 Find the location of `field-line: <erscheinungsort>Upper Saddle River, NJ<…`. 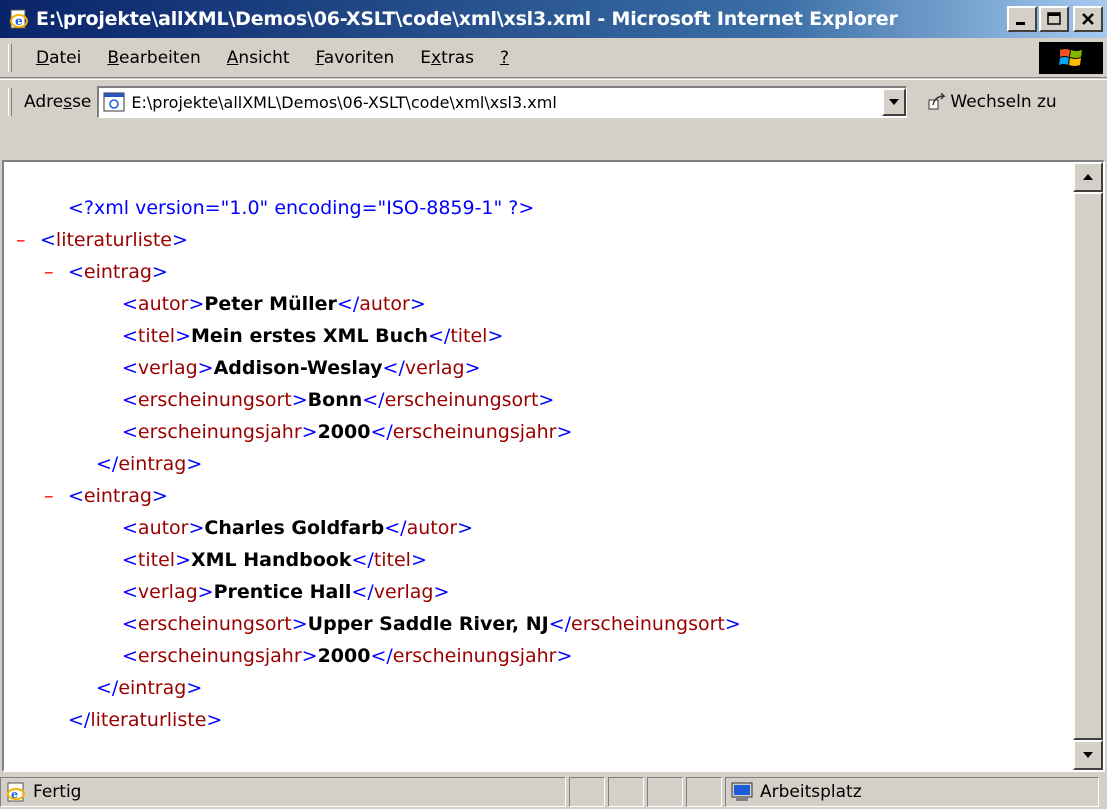

field-line: <erscheinungsort>Upper Saddle River, NJ<… is located at coordinates (431, 624).